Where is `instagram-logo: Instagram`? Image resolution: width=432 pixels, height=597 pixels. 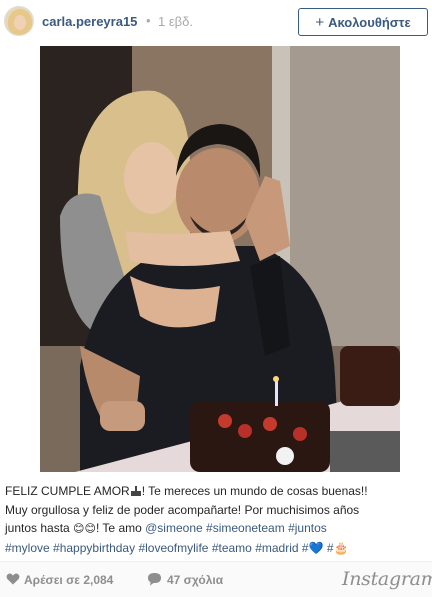
instagram-logo: Instagram is located at coordinates (387, 579).